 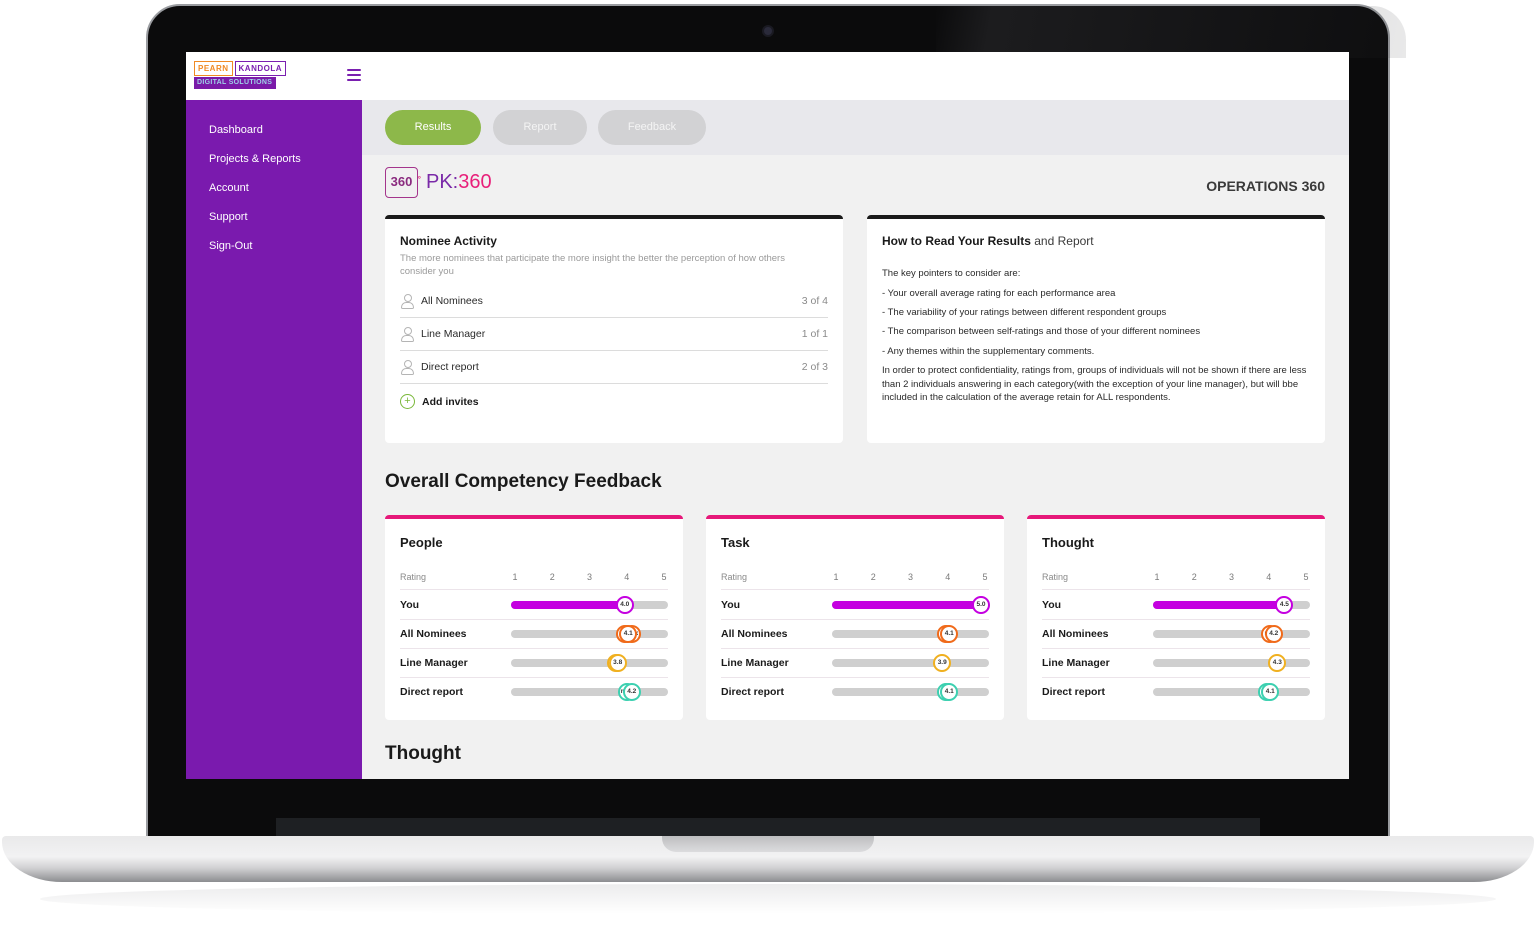 What do you see at coordinates (981, 605) in the screenshot?
I see `self-rating-marker: 5.0` at bounding box center [981, 605].